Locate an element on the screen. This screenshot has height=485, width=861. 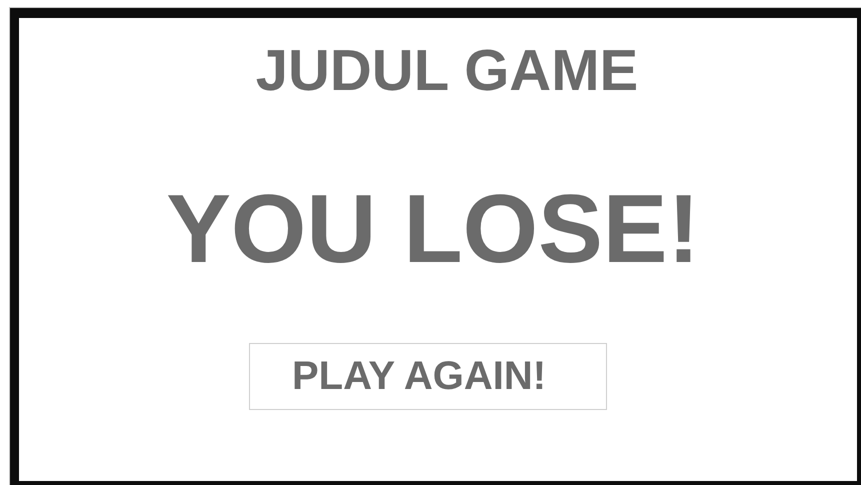
result-message: YOU LOSE! is located at coordinates (433, 228).